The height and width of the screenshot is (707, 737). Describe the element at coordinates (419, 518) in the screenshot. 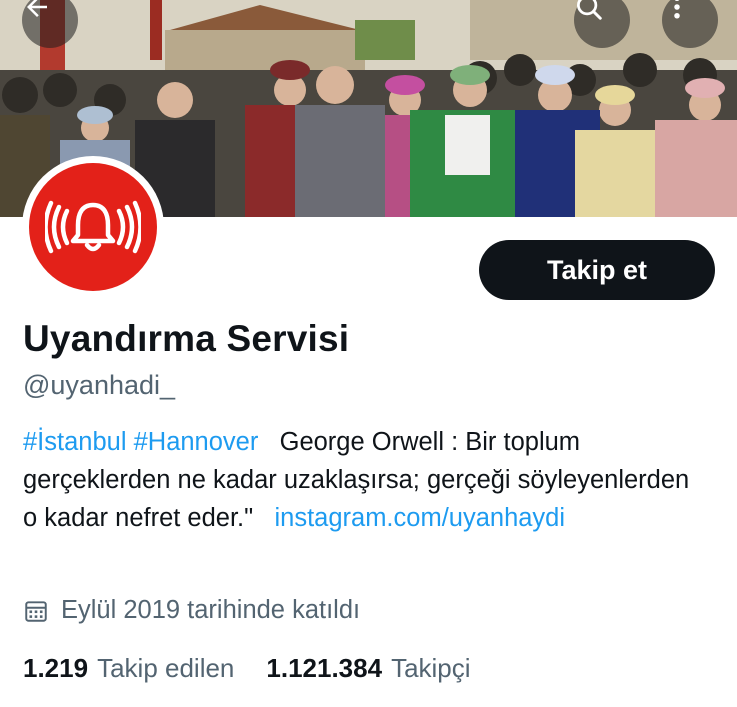

I see `bio-link: instagram.com/uyanhaydi` at that location.